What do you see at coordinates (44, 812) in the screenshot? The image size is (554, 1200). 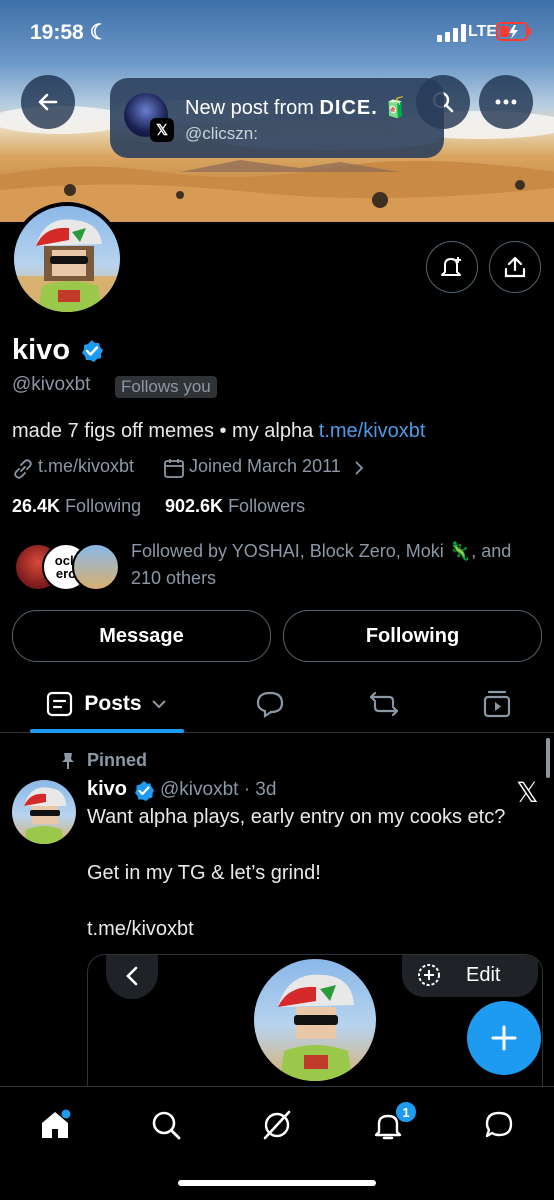 I see `post-author-avatar` at bounding box center [44, 812].